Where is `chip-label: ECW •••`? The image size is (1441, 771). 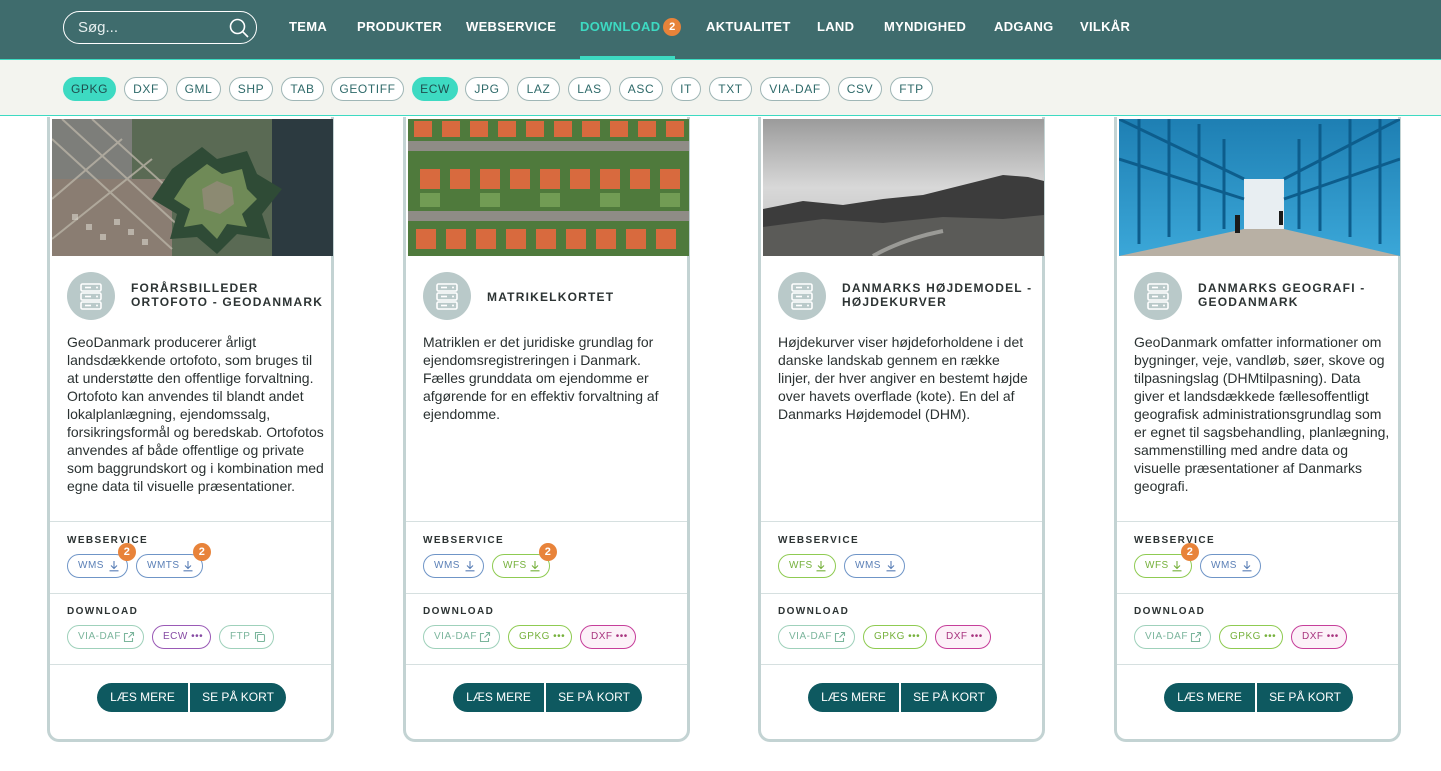 chip-label: ECW ••• is located at coordinates (183, 636).